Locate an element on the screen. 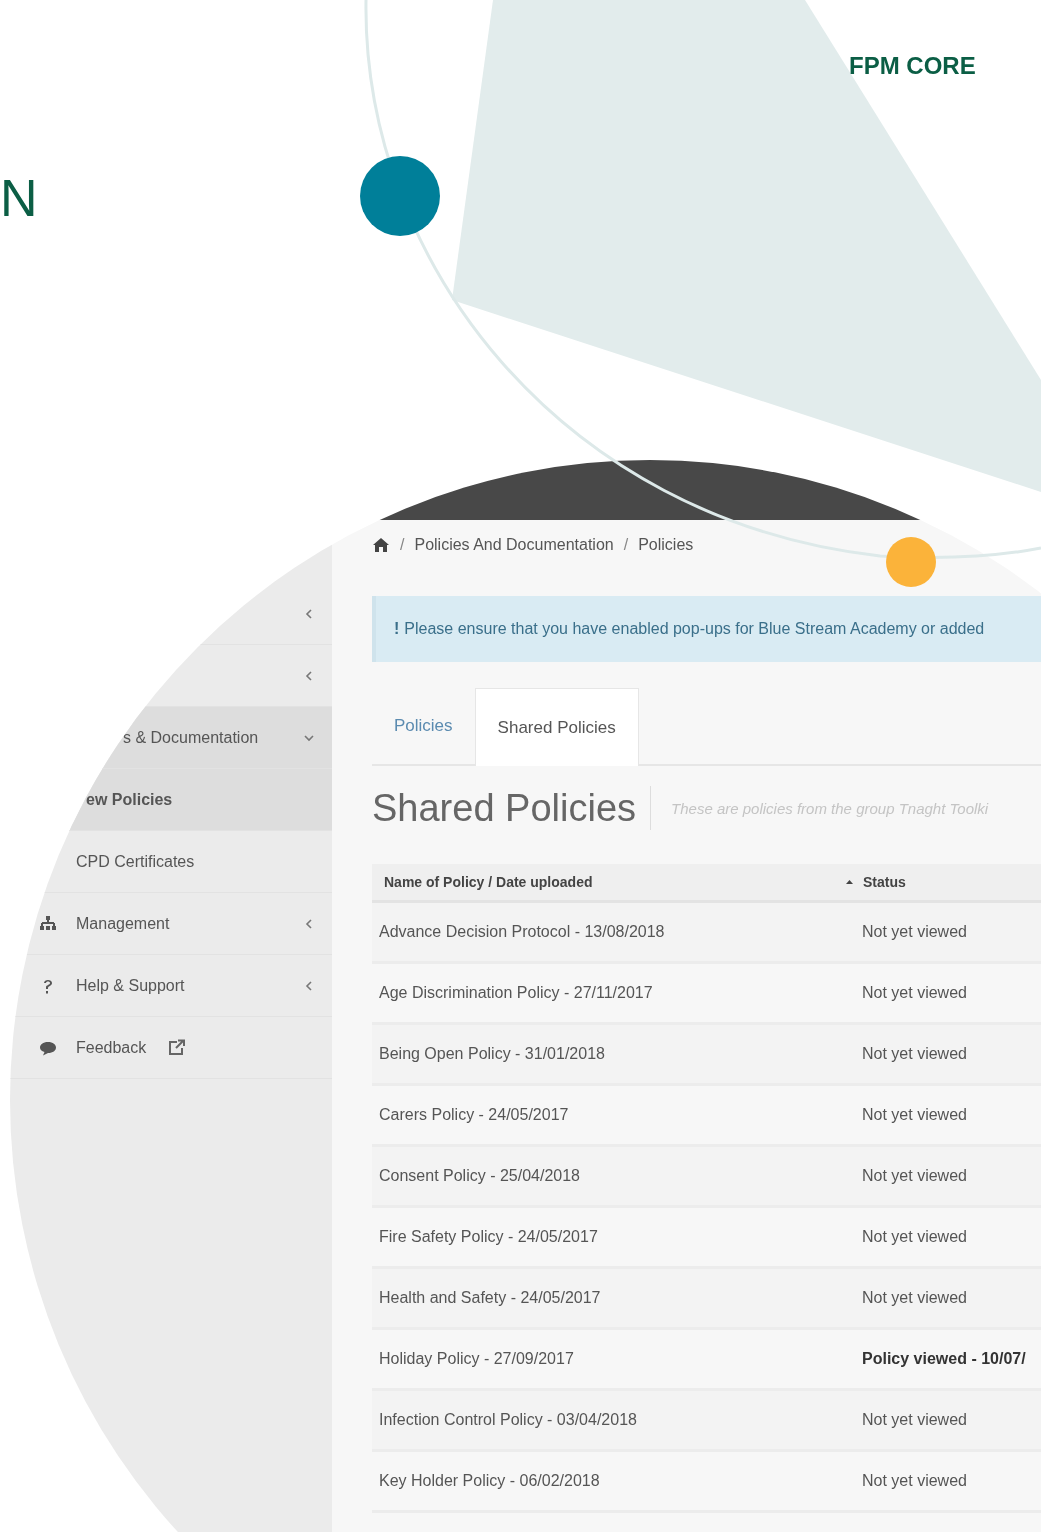 The height and width of the screenshot is (1532, 1041). nav-label: s & Documentation is located at coordinates (191, 737).